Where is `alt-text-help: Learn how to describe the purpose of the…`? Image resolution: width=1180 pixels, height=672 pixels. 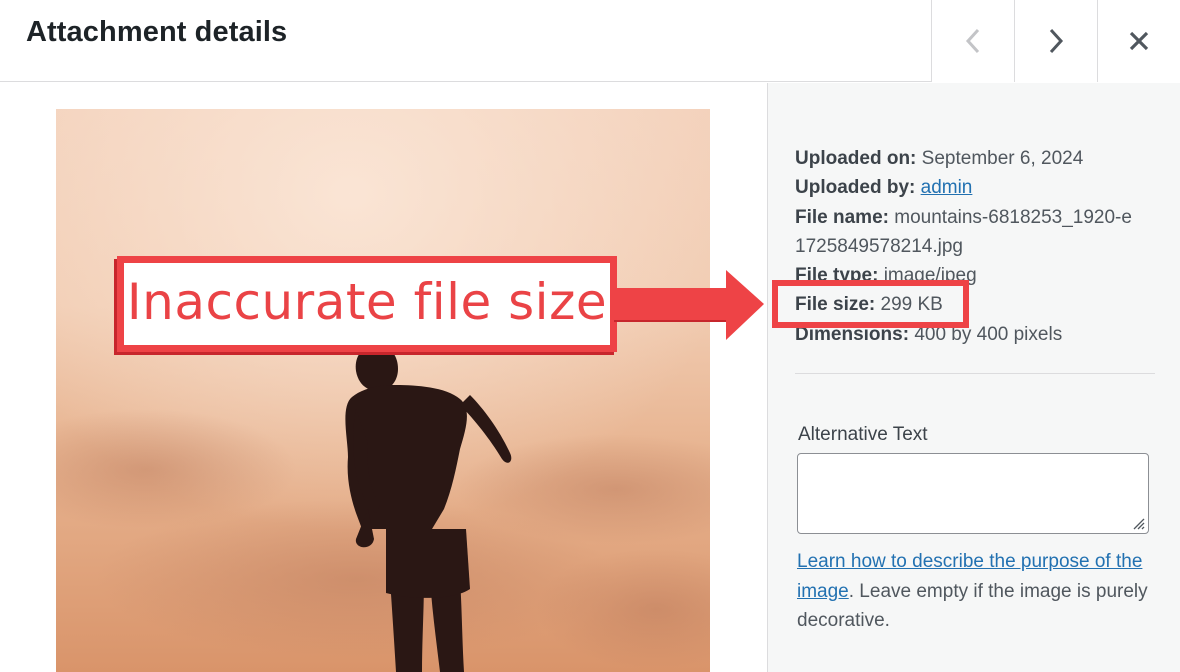 alt-text-help: Learn how to describe the purpose of the… is located at coordinates (977, 591).